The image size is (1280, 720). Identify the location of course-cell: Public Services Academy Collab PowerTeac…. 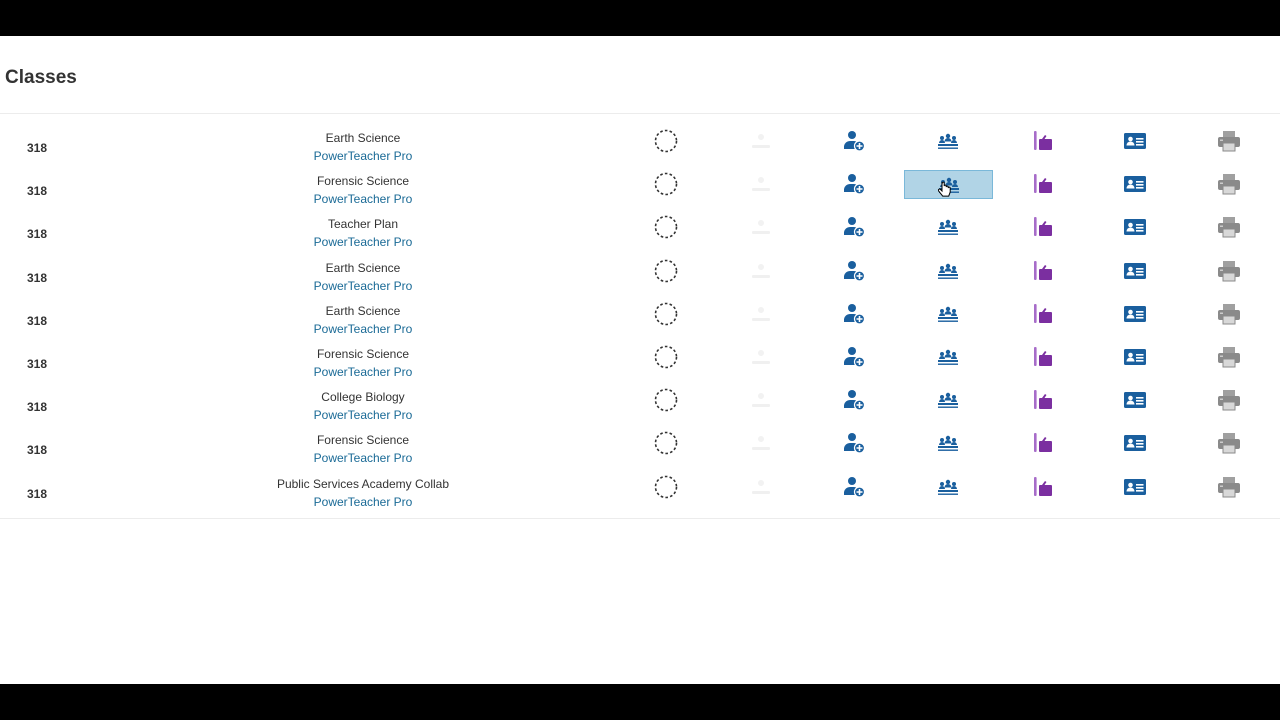
(363, 493).